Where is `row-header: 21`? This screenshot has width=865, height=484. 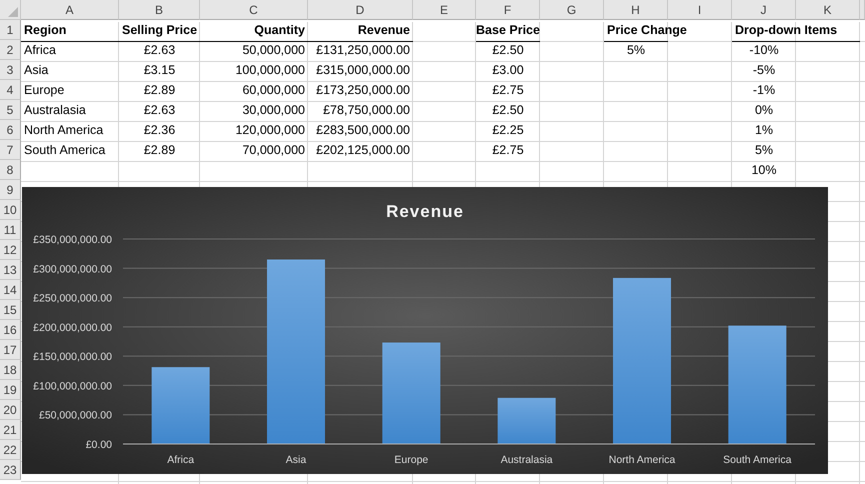 row-header: 21 is located at coordinates (10, 430).